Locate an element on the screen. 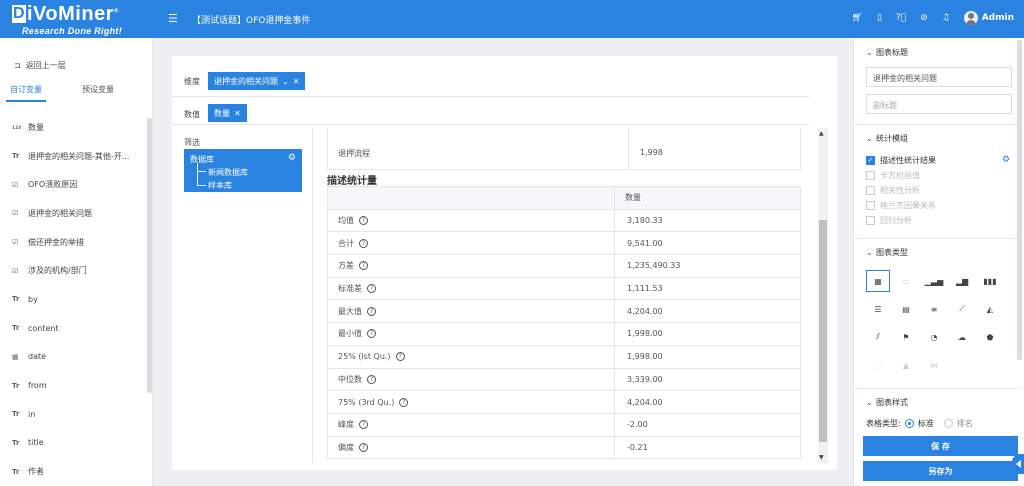  avatar is located at coordinates (970, 18).